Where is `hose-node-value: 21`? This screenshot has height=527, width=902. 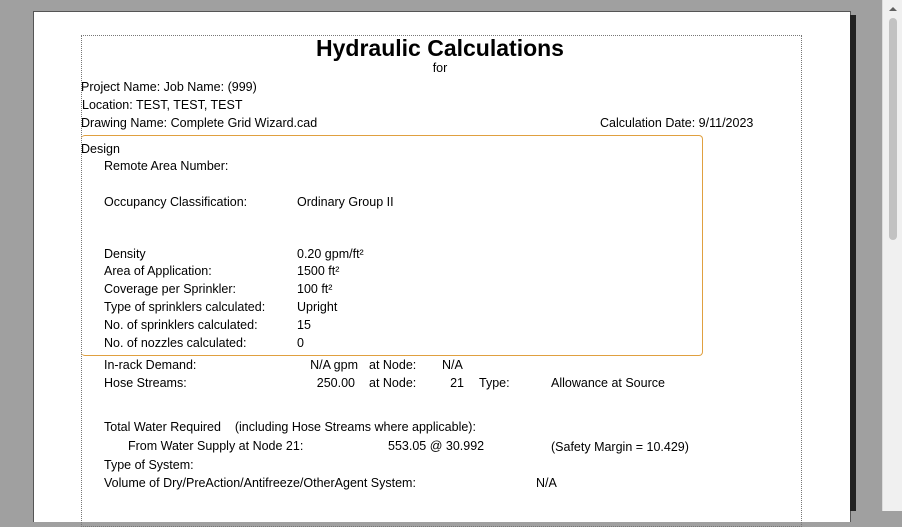 hose-node-value: 21 is located at coordinates (457, 383).